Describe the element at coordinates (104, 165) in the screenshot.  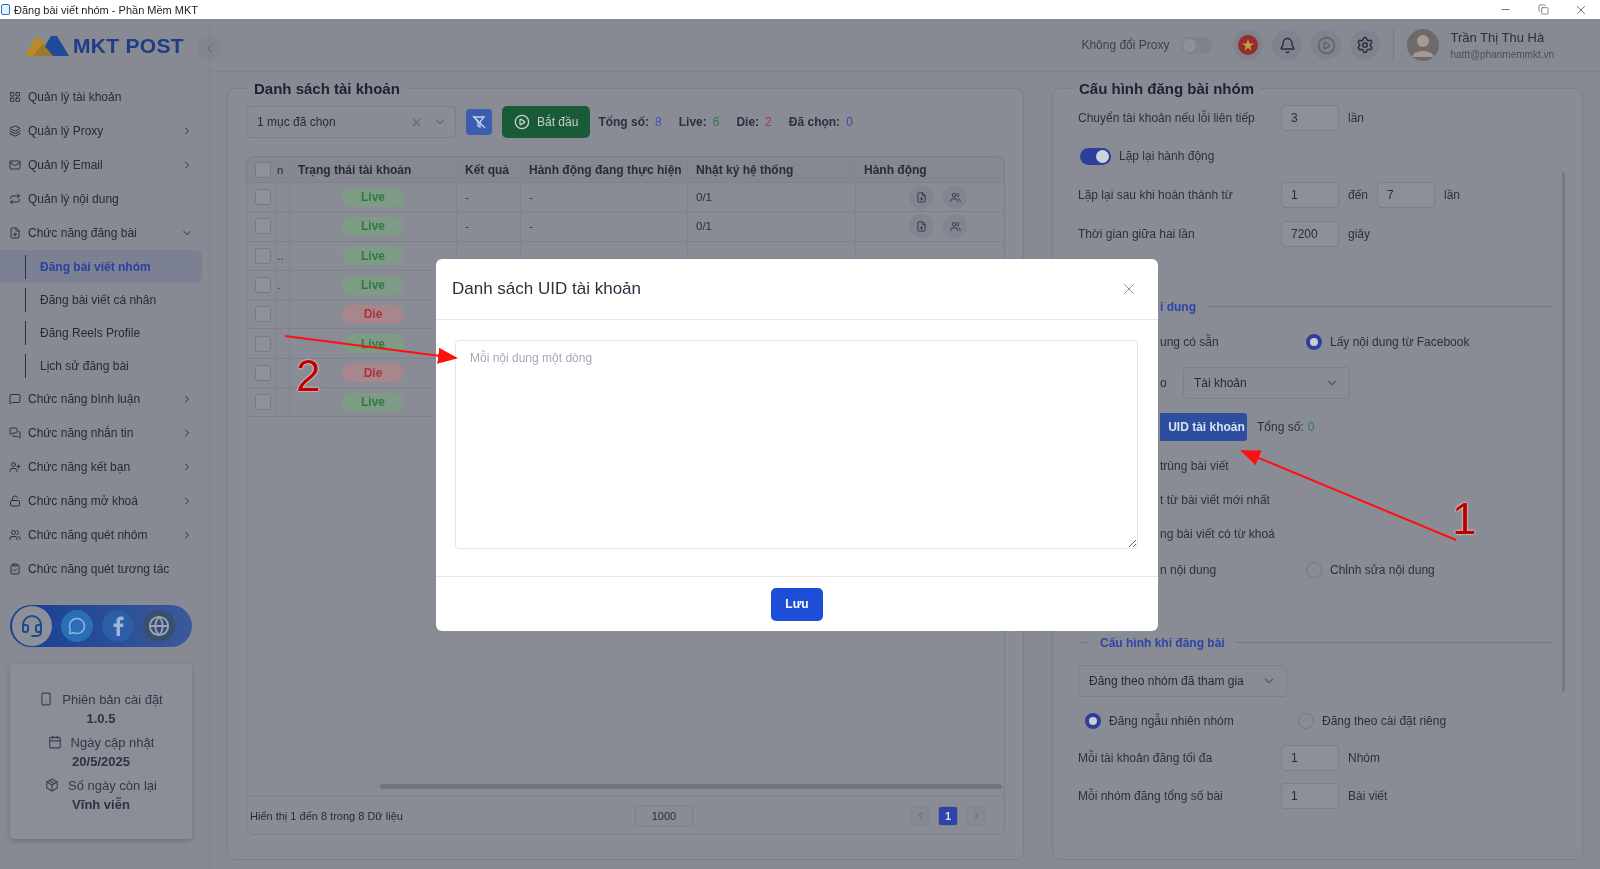
I see `sidebar-item: Quản lý Email` at that location.